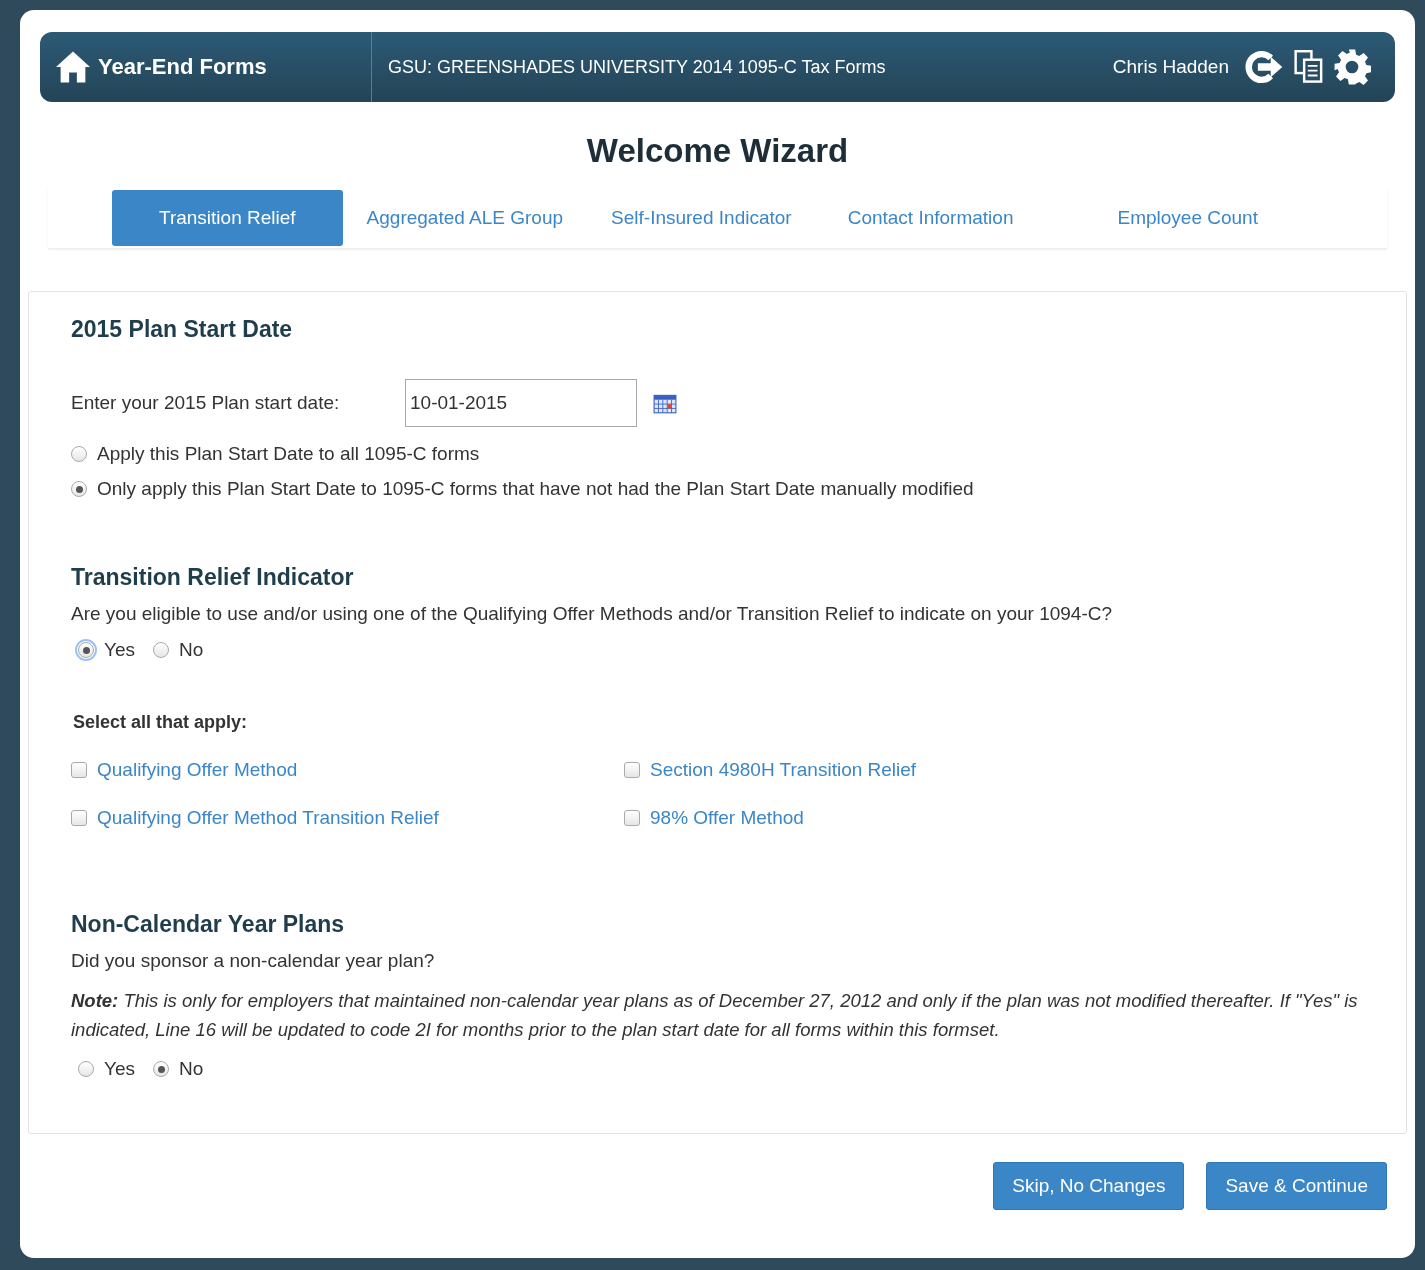 The height and width of the screenshot is (1270, 1425). I want to click on question-text: Are you eligible to use and/or using one of the Qualifying Offer Methods and/or Transition Relief to indicate on your 1094-C?, so click(592, 614).